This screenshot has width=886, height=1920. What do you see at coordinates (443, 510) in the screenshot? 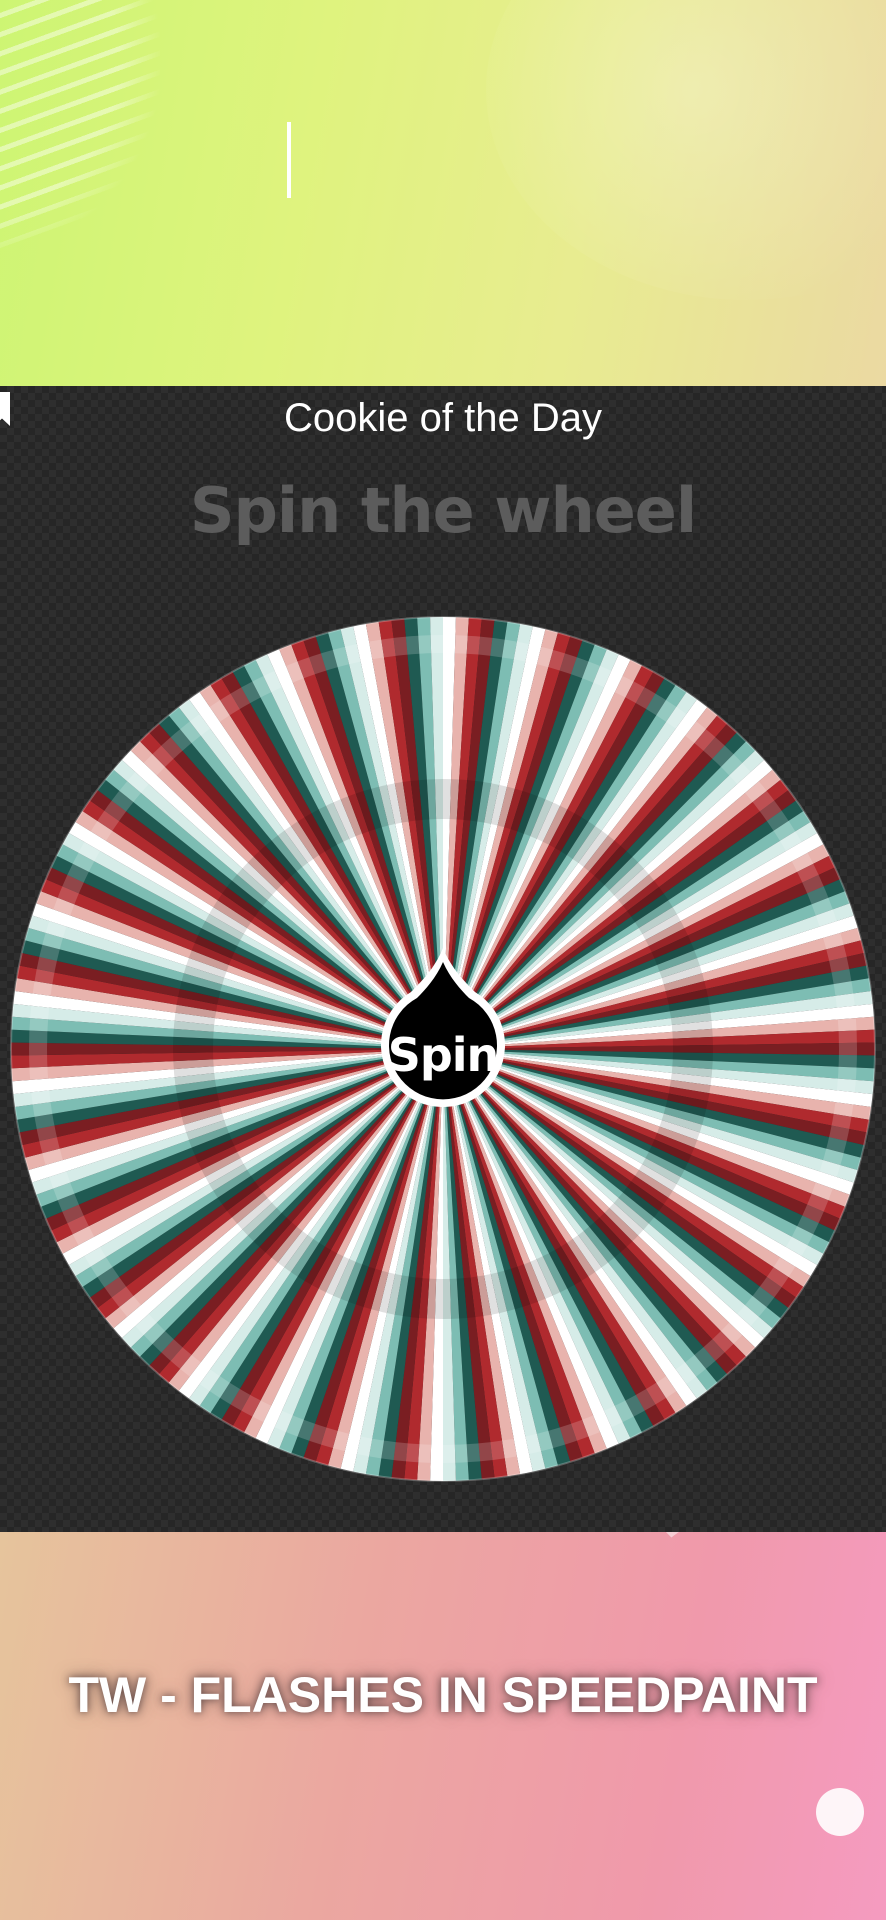
I see `wheel-subtitle: Spin the wheel` at bounding box center [443, 510].